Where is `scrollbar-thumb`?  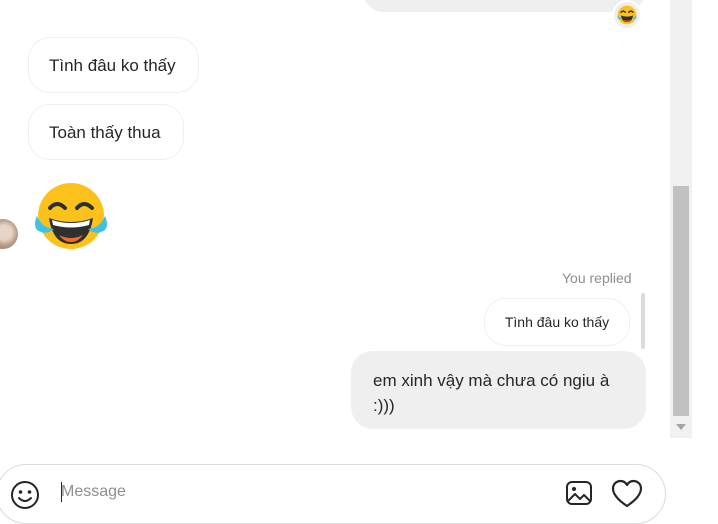
scrollbar-thumb is located at coordinates (681, 301).